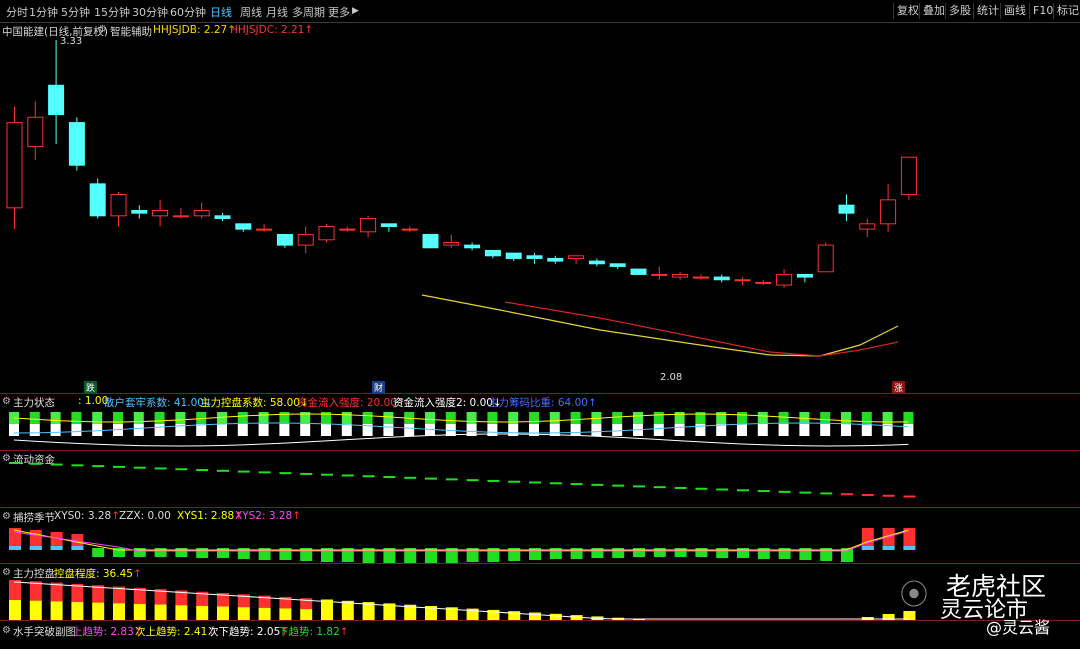  What do you see at coordinates (15, 590) in the screenshot?
I see `control-bar-red` at bounding box center [15, 590].